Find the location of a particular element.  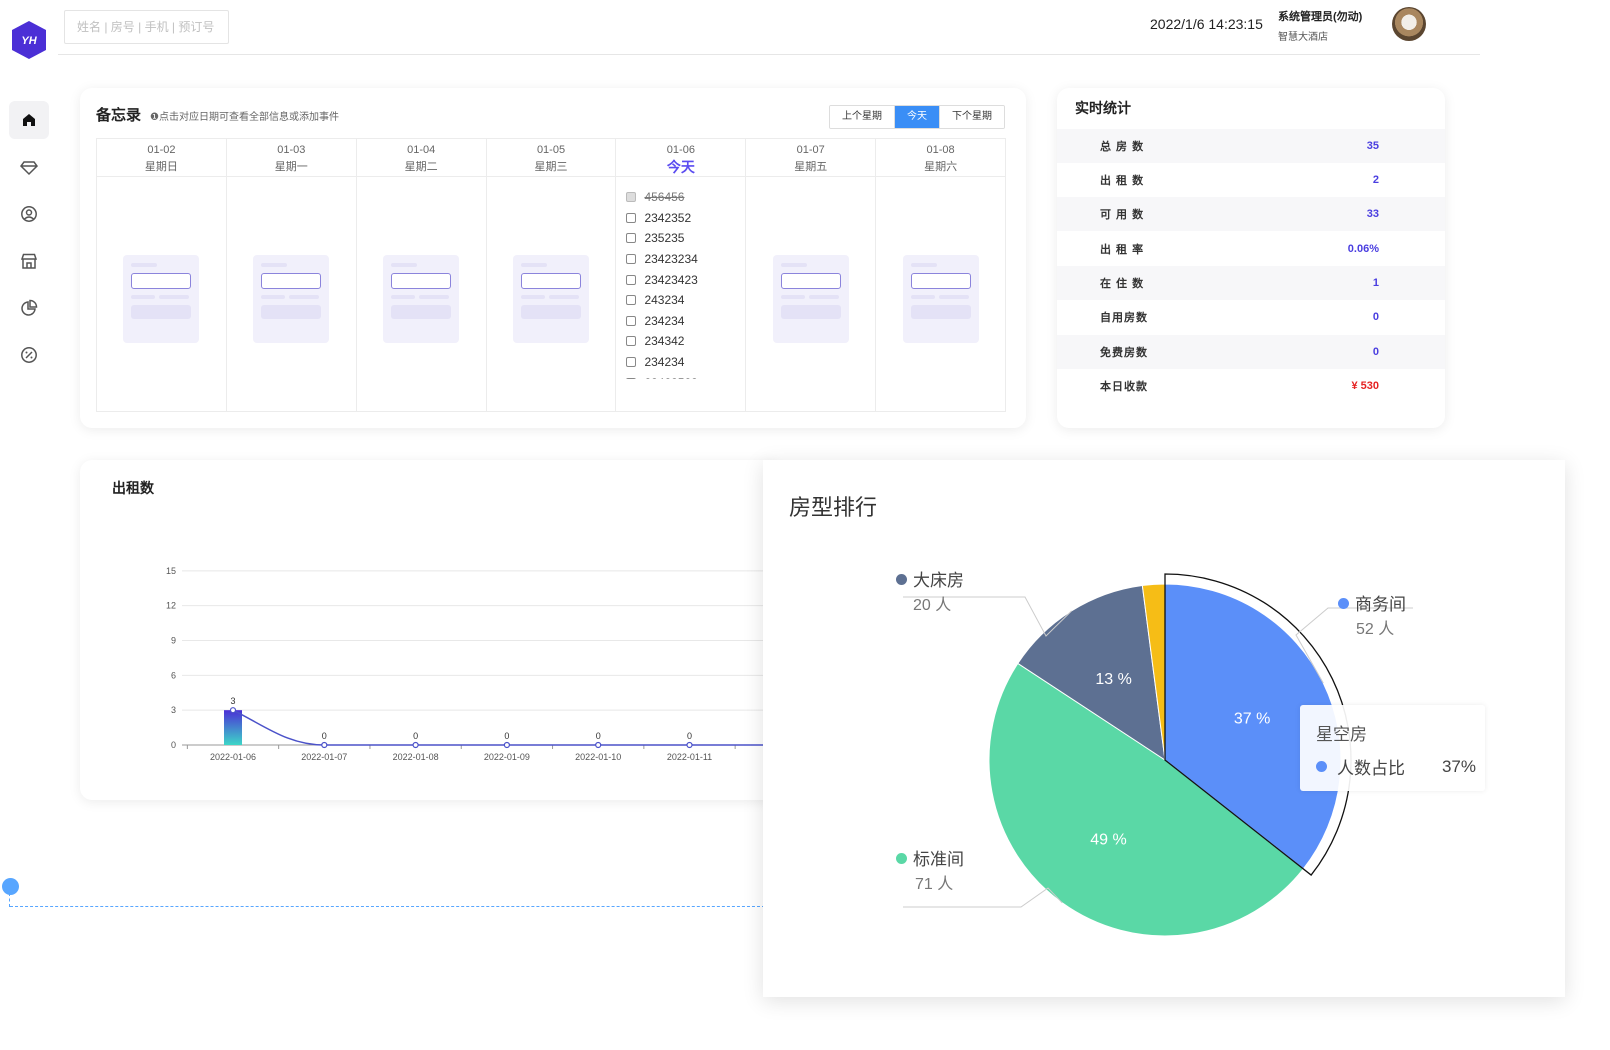

stat-value: 35 is located at coordinates (1372, 146).